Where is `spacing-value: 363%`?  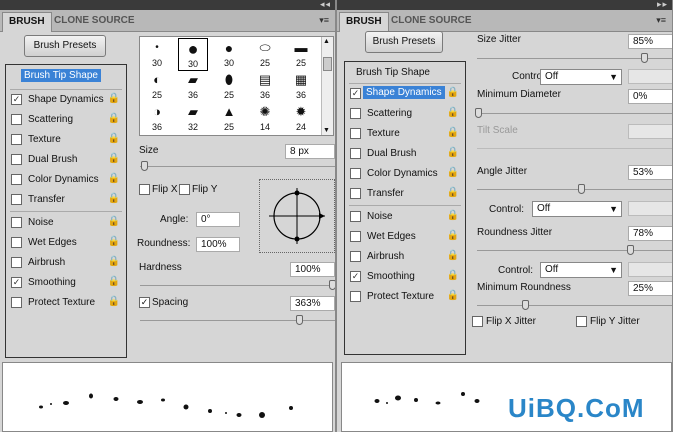
spacing-value: 363% is located at coordinates (312, 303).